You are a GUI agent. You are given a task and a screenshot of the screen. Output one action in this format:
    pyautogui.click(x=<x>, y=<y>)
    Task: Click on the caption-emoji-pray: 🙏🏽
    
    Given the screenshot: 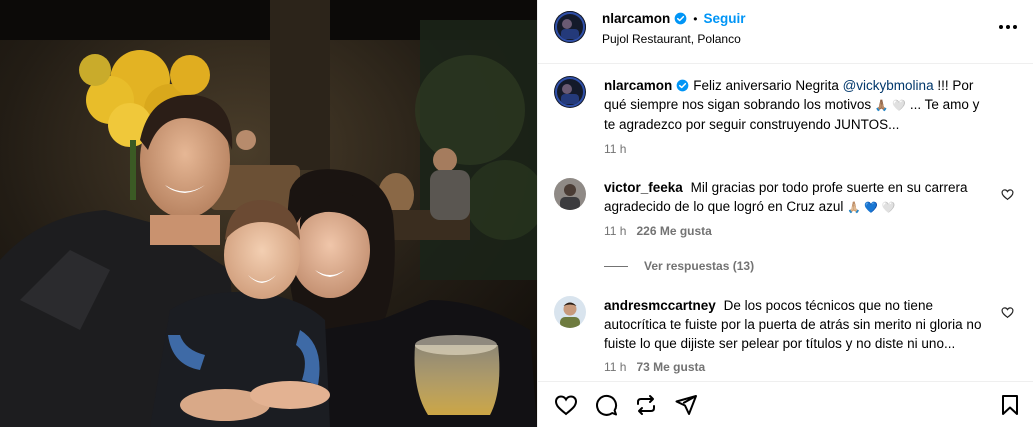 What is the action you would take?
    pyautogui.click(x=881, y=105)
    